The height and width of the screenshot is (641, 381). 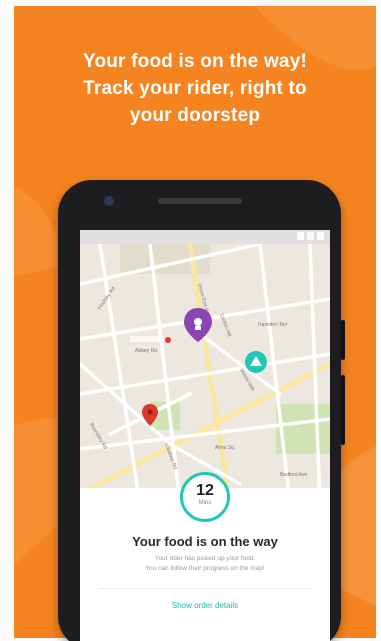 What do you see at coordinates (293, 475) in the screenshot?
I see `svg-text: Bedford Ave` at bounding box center [293, 475].